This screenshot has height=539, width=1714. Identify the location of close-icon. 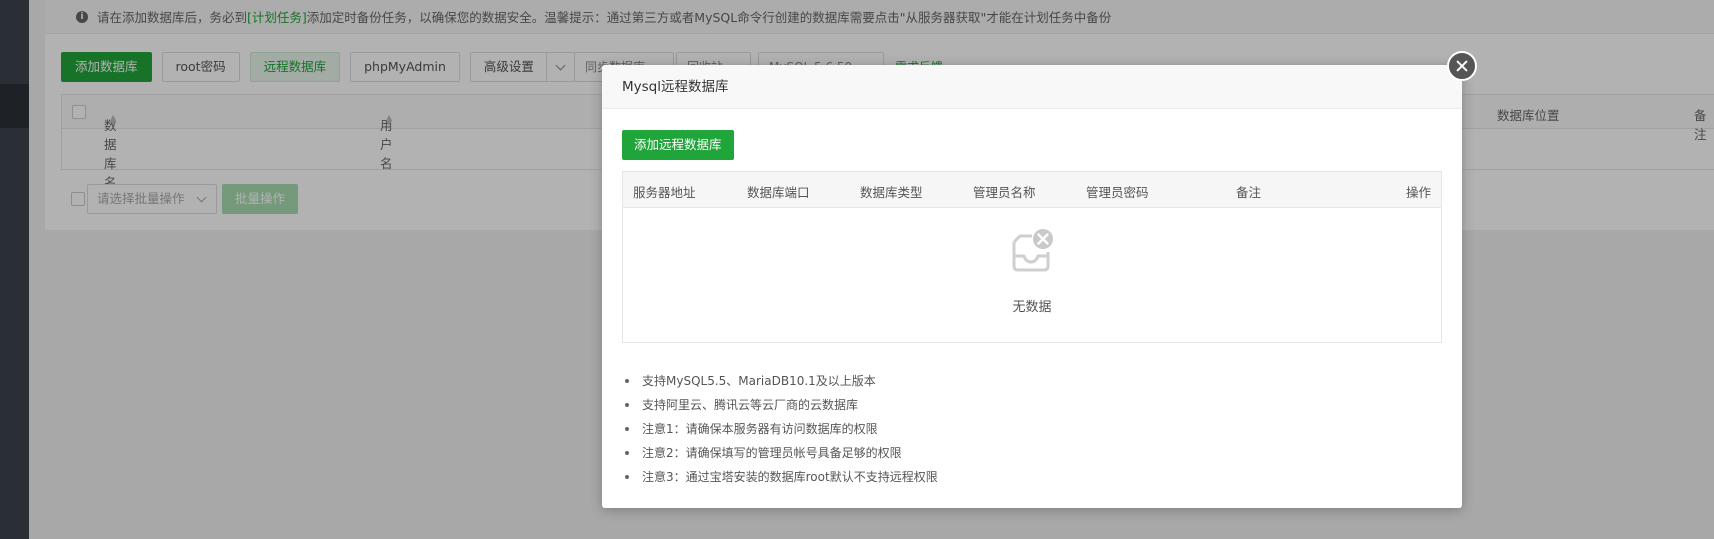
(1462, 66).